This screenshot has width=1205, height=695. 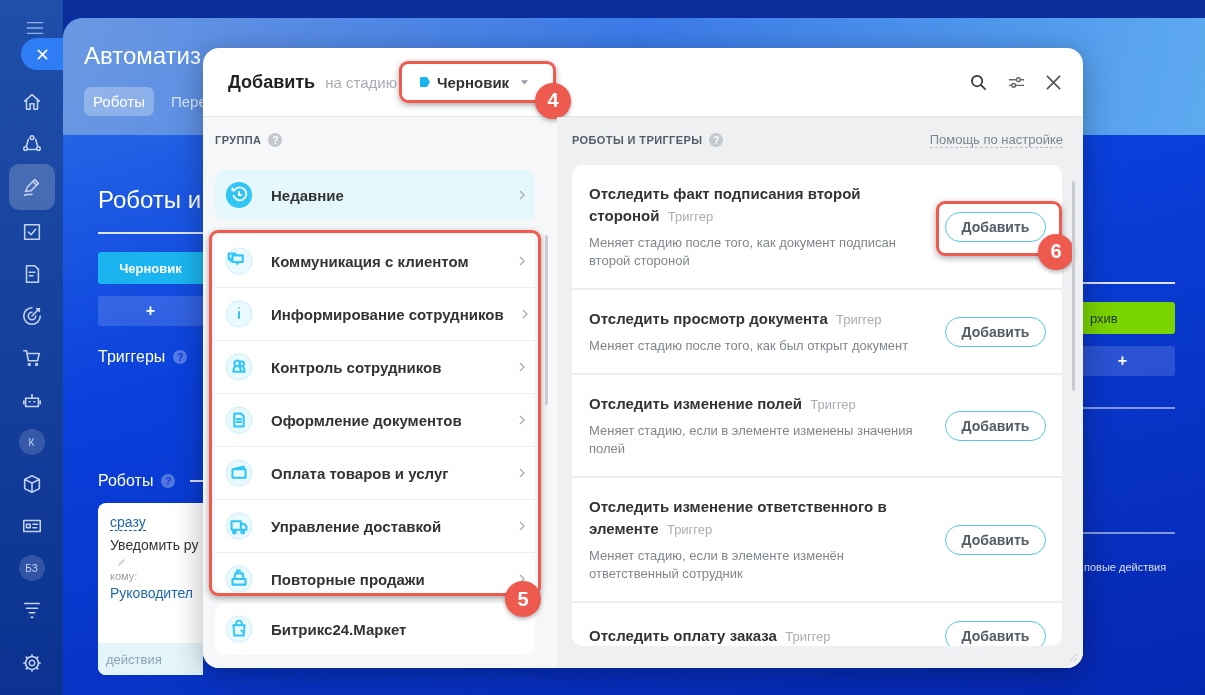 I want to click on add-stage-button: +, so click(x=150, y=311).